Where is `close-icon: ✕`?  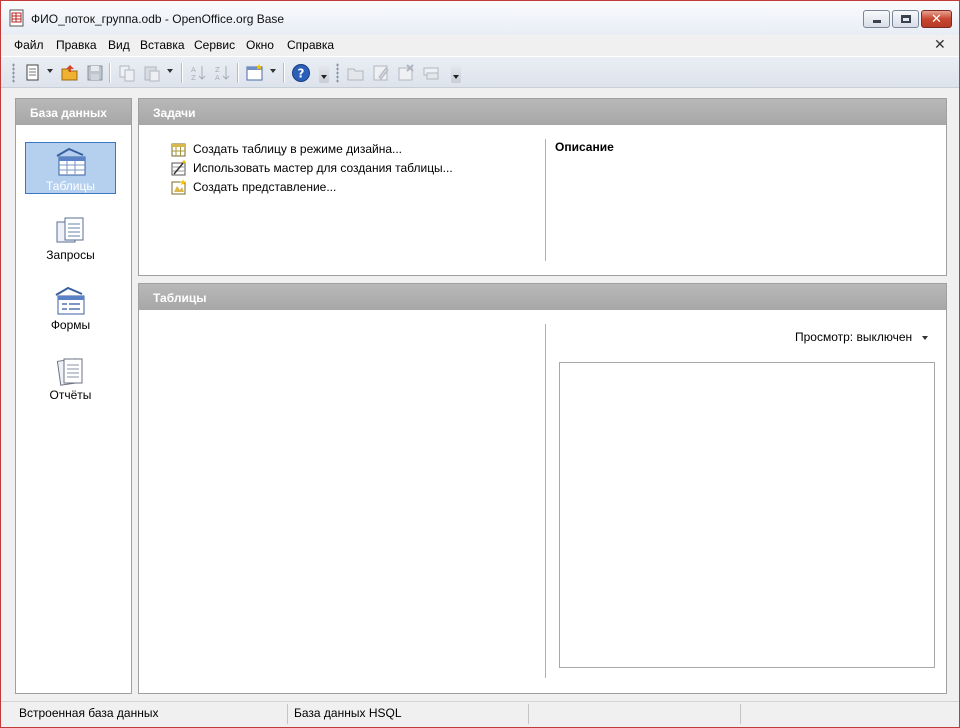 close-icon: ✕ is located at coordinates (936, 18).